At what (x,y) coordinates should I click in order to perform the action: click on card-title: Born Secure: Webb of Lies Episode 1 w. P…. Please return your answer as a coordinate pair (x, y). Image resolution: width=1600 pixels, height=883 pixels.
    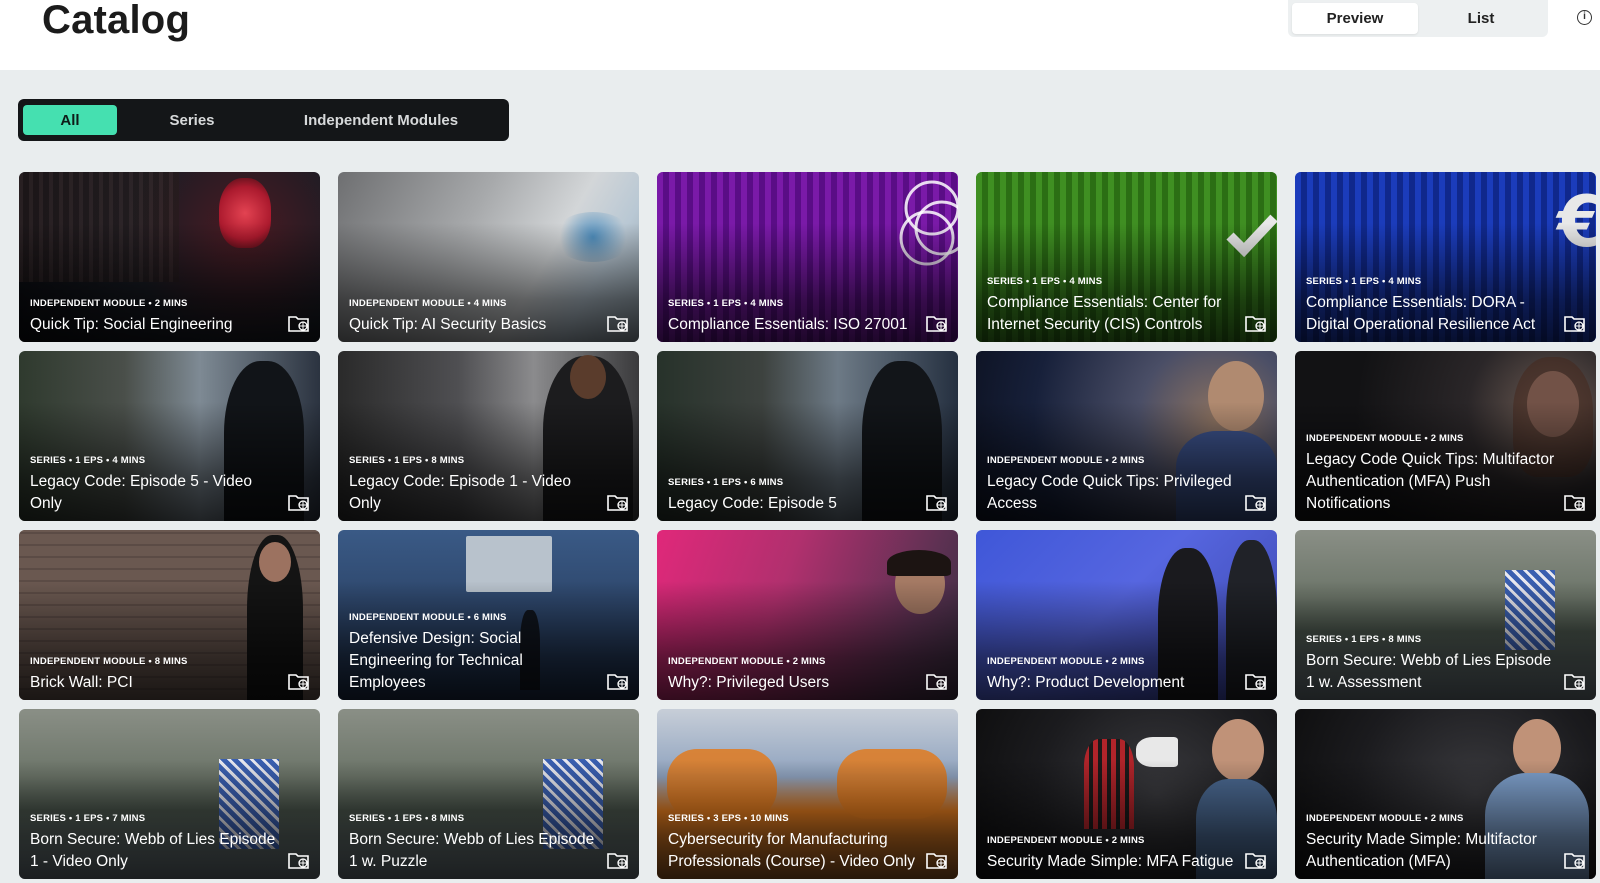
    Looking at the image, I should click on (472, 850).